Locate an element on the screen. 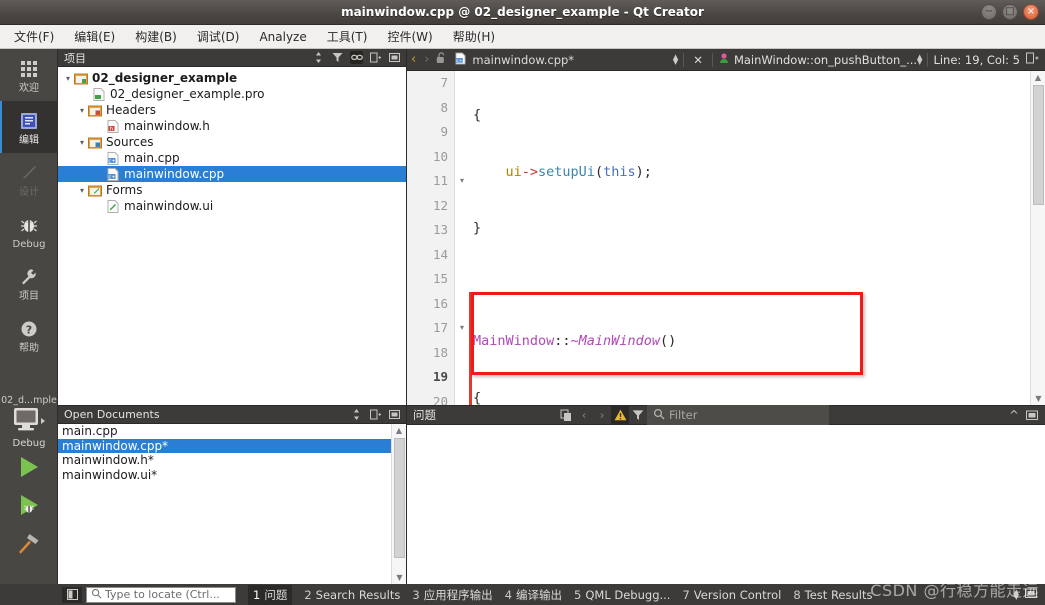 The width and height of the screenshot is (1045, 605). sidebar-item-welcome: 欢迎 is located at coordinates (29, 75).